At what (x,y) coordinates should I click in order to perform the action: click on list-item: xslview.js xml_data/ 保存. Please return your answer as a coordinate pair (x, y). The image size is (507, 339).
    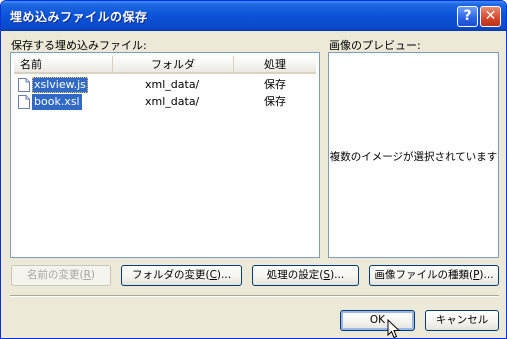
    Looking at the image, I should click on (165, 85).